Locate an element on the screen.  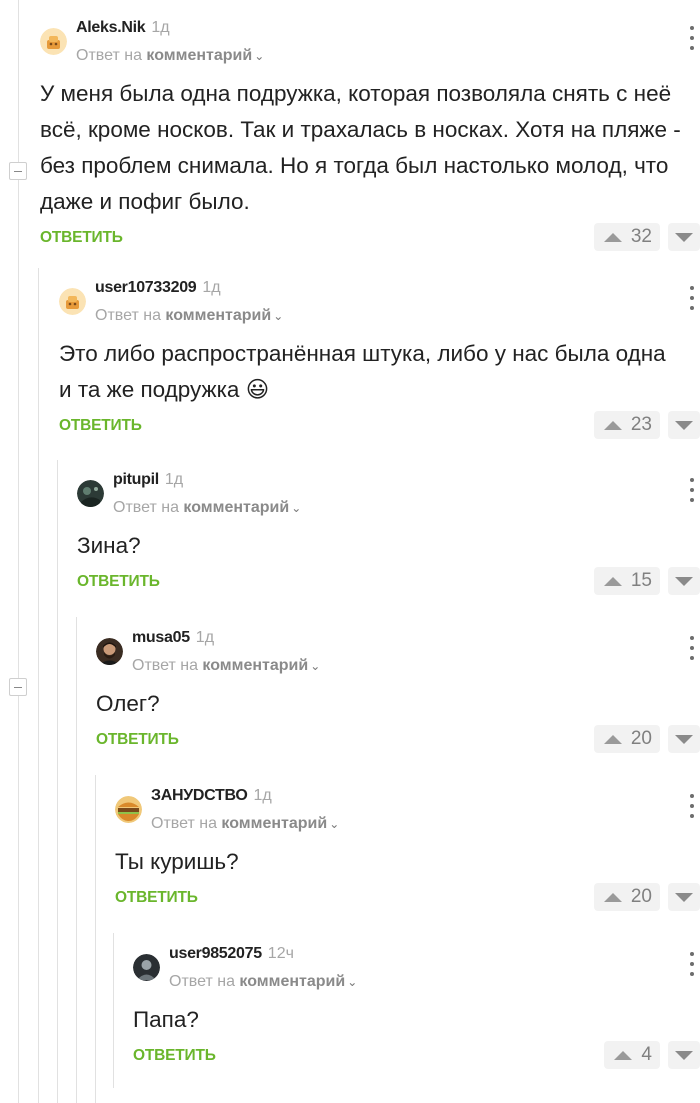
upvote-button: 15 is located at coordinates (626, 581).